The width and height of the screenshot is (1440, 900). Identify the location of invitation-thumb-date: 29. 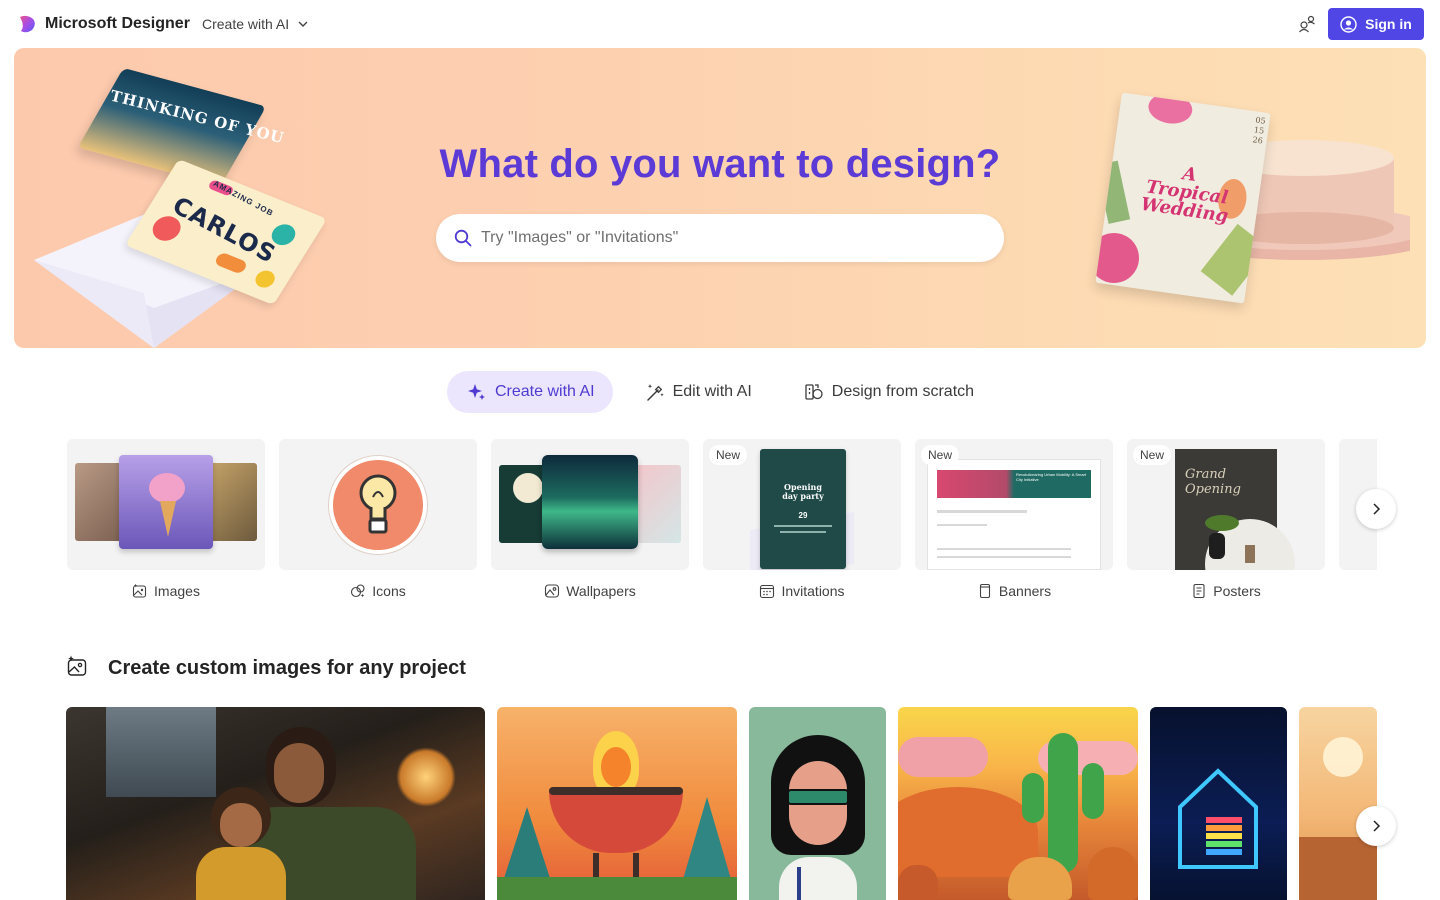
(803, 515).